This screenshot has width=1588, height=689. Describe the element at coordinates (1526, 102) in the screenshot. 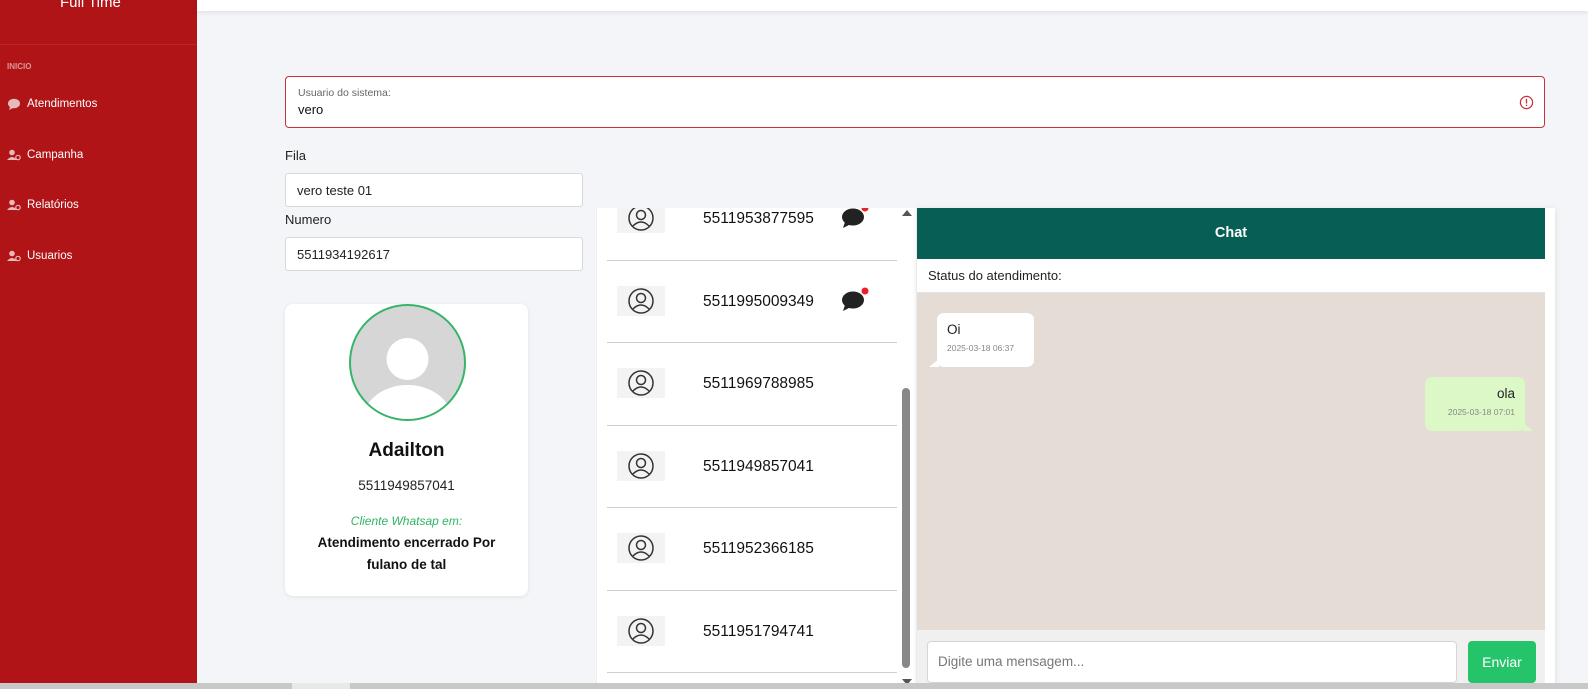

I see `alert-circle-icon` at that location.